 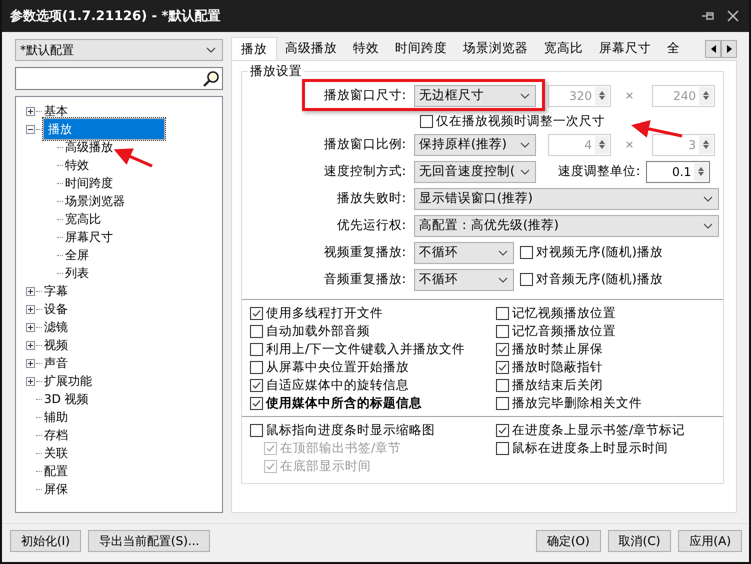 What do you see at coordinates (708, 16) in the screenshot?
I see `pin-icon` at bounding box center [708, 16].